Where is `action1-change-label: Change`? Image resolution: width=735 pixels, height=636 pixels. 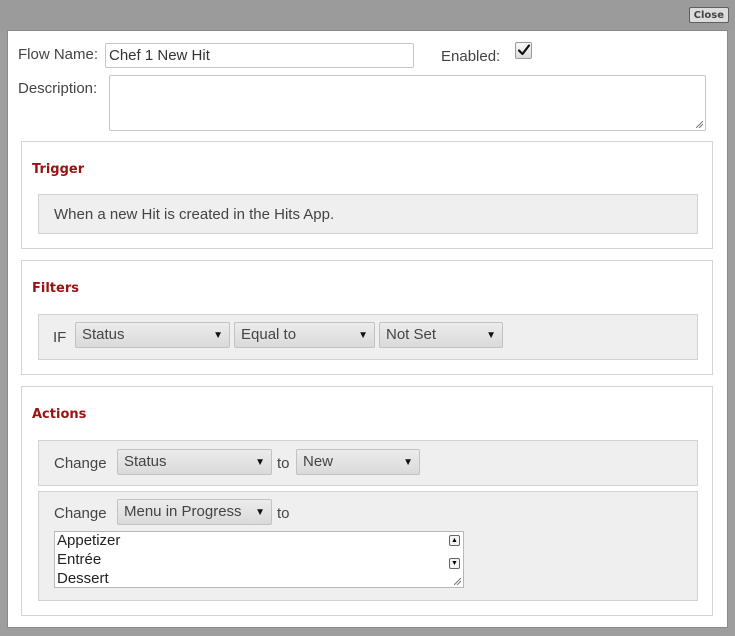
action1-change-label: Change is located at coordinates (80, 463).